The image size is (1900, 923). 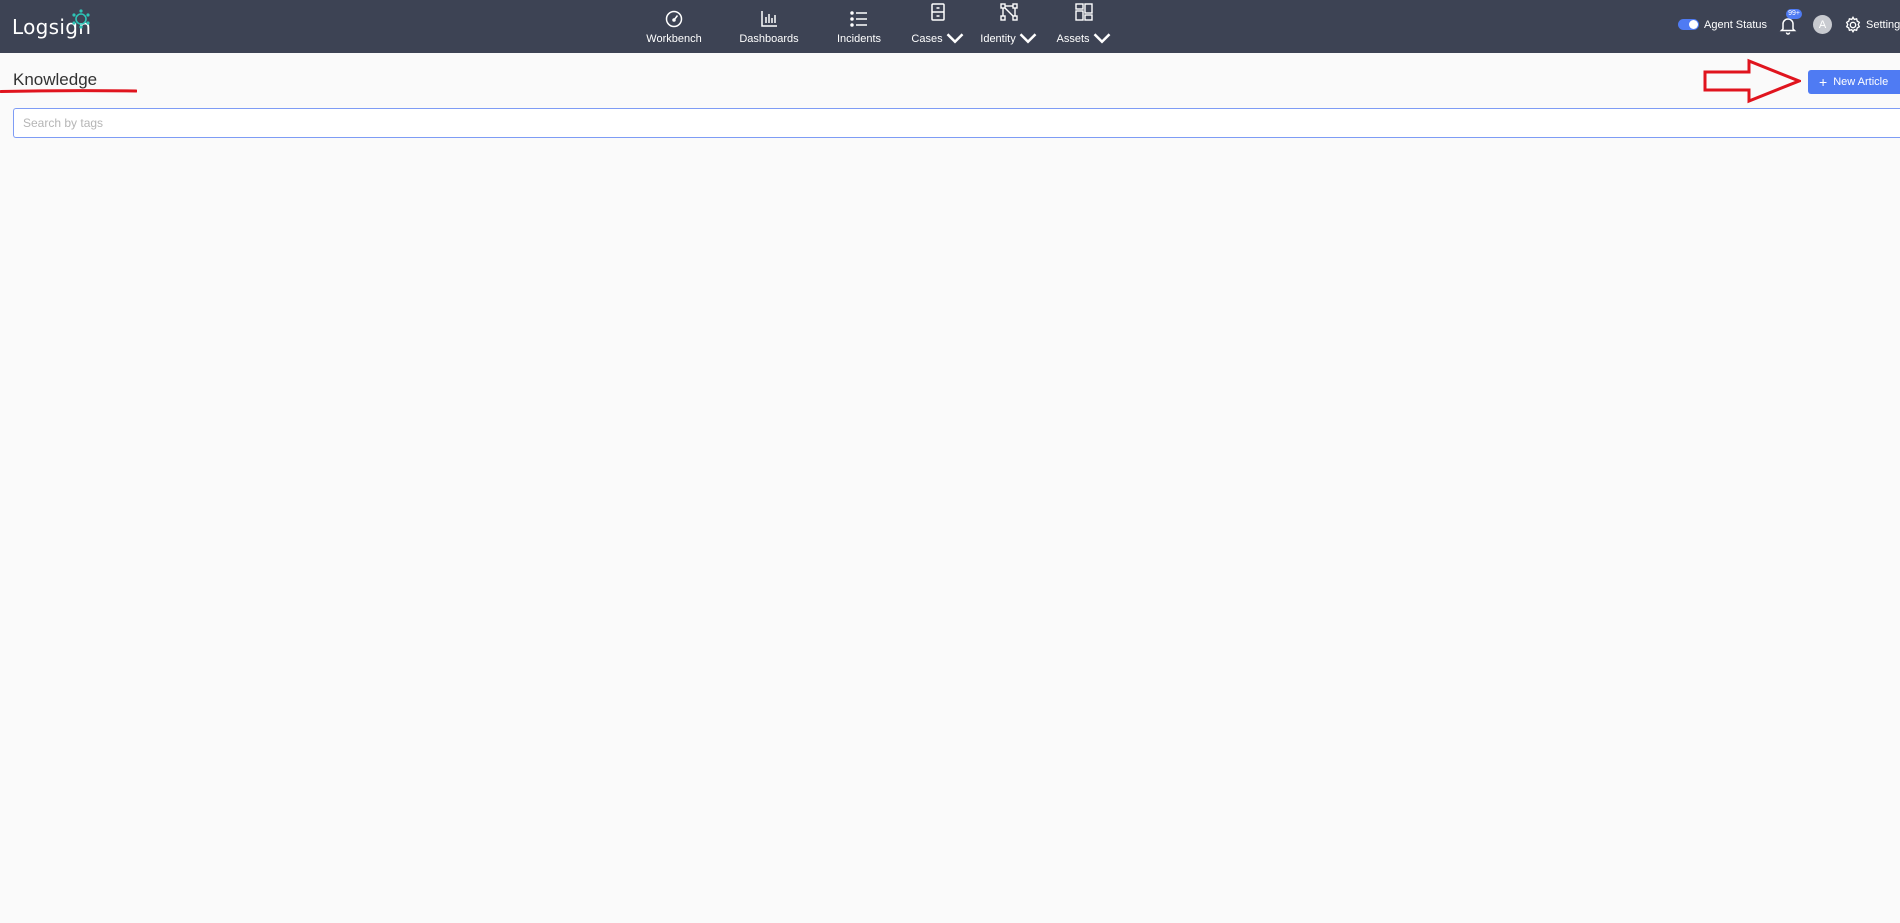 I want to click on nav-cases: Cases, so click(x=937, y=26).